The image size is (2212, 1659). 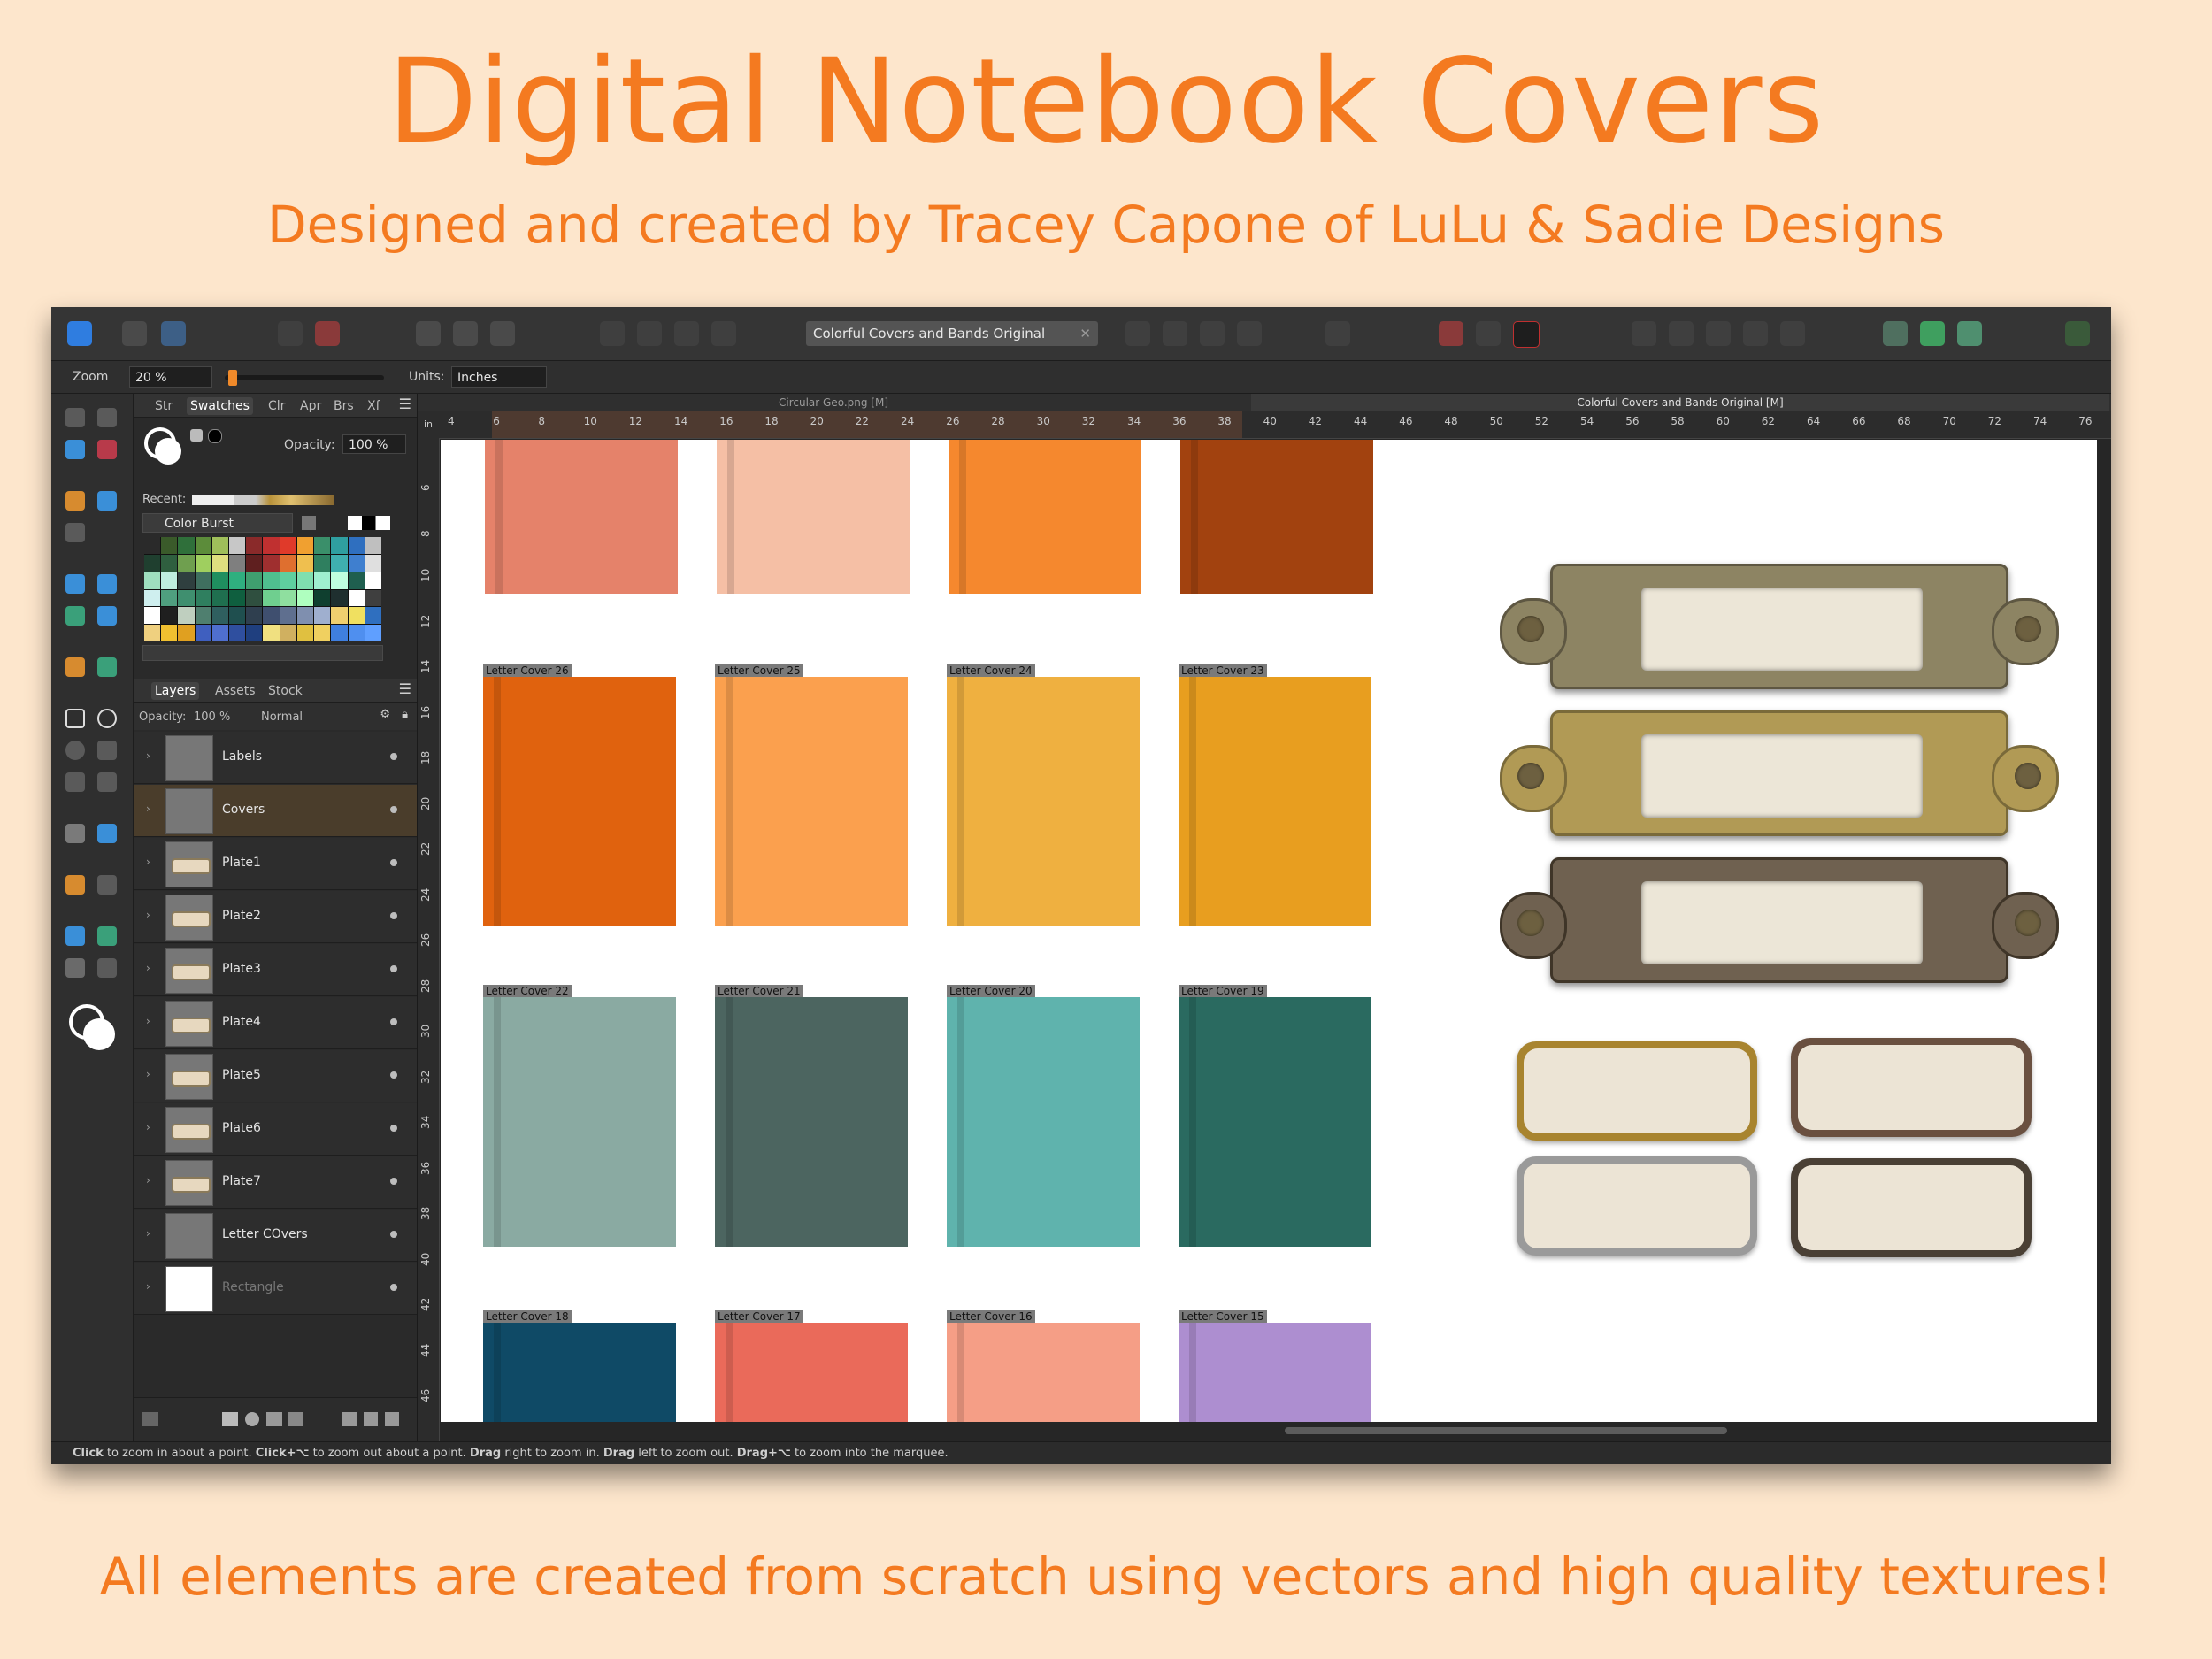 I want to click on cog-tool-icon, so click(x=107, y=751).